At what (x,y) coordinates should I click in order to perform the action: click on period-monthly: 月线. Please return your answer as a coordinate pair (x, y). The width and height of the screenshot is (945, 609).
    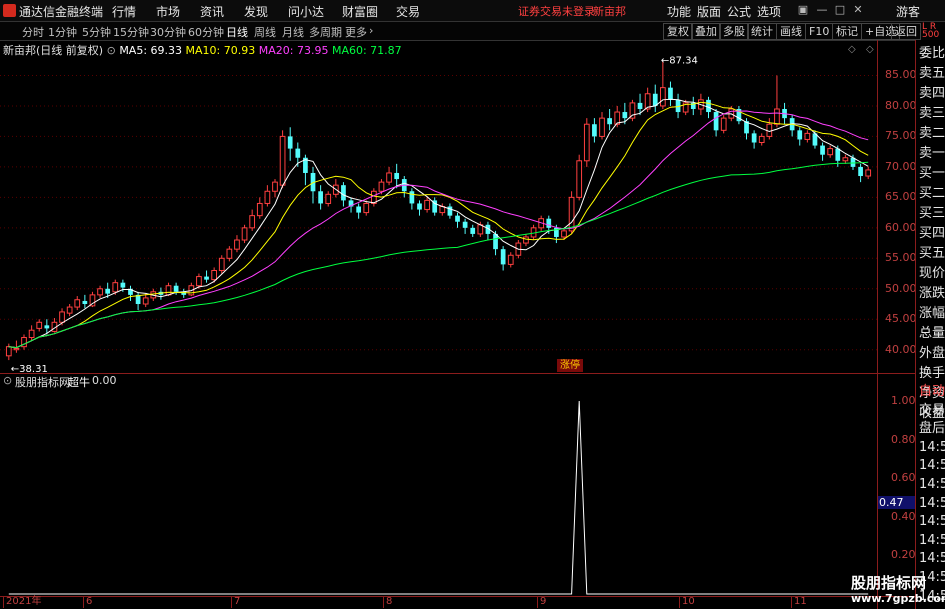
    Looking at the image, I should click on (293, 32).